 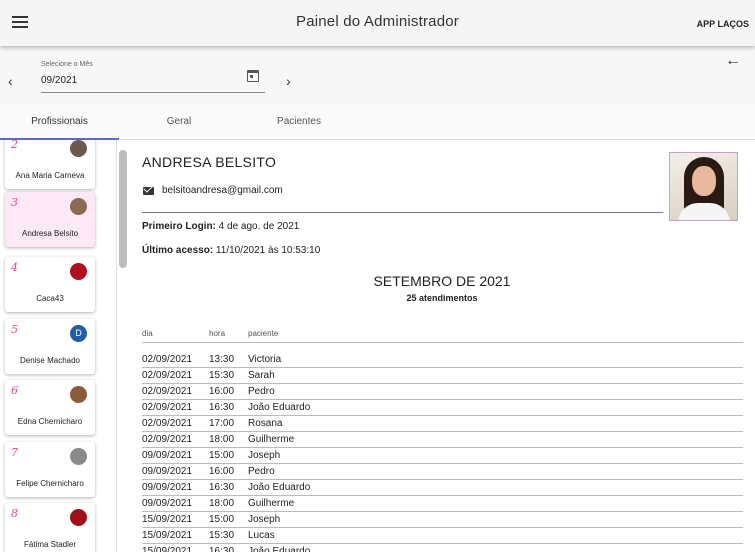 I want to click on column-header-paciente: paciente, so click(x=263, y=333).